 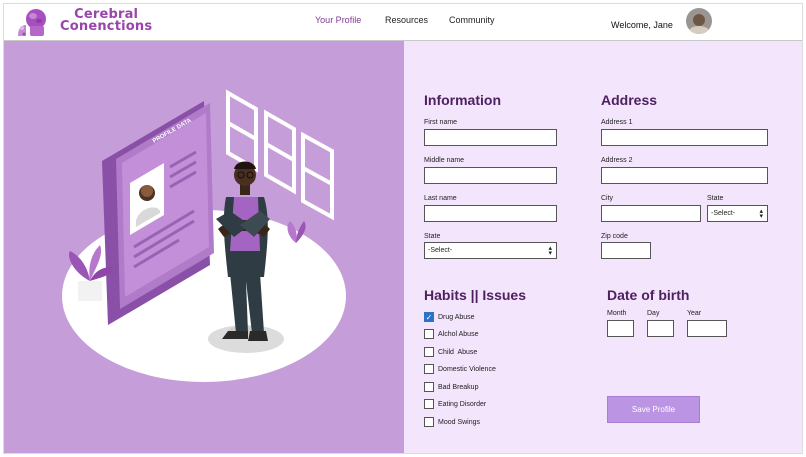 What do you see at coordinates (459, 422) in the screenshot?
I see `habit-label: Mood Swings` at bounding box center [459, 422].